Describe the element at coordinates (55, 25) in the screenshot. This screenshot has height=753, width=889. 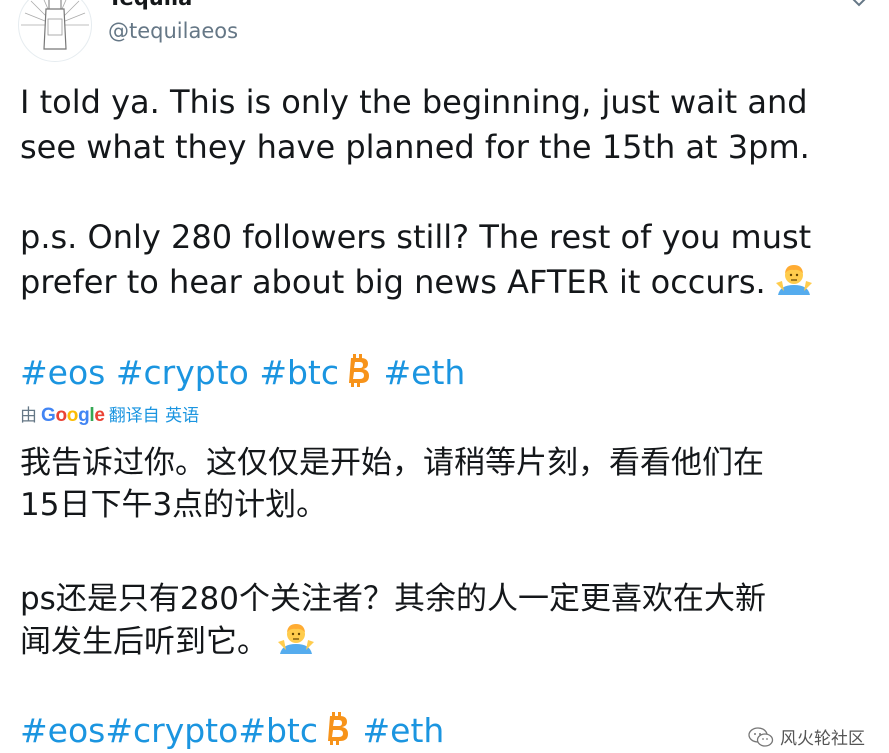
I see `tequila-bottle-icon` at that location.